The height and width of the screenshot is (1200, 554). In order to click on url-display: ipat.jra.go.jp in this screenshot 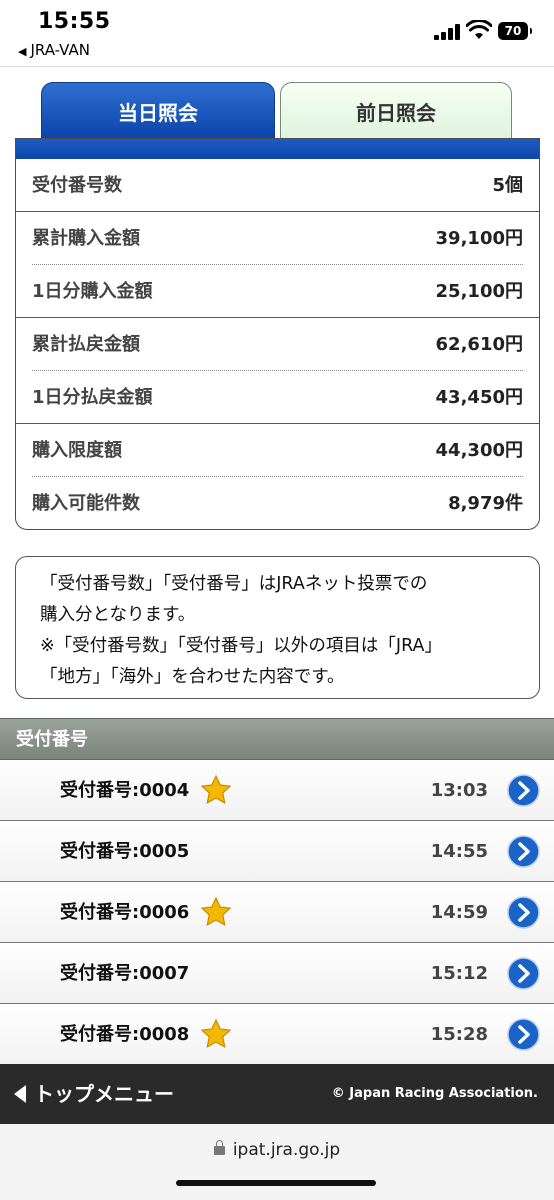, I will do `click(277, 1150)`.